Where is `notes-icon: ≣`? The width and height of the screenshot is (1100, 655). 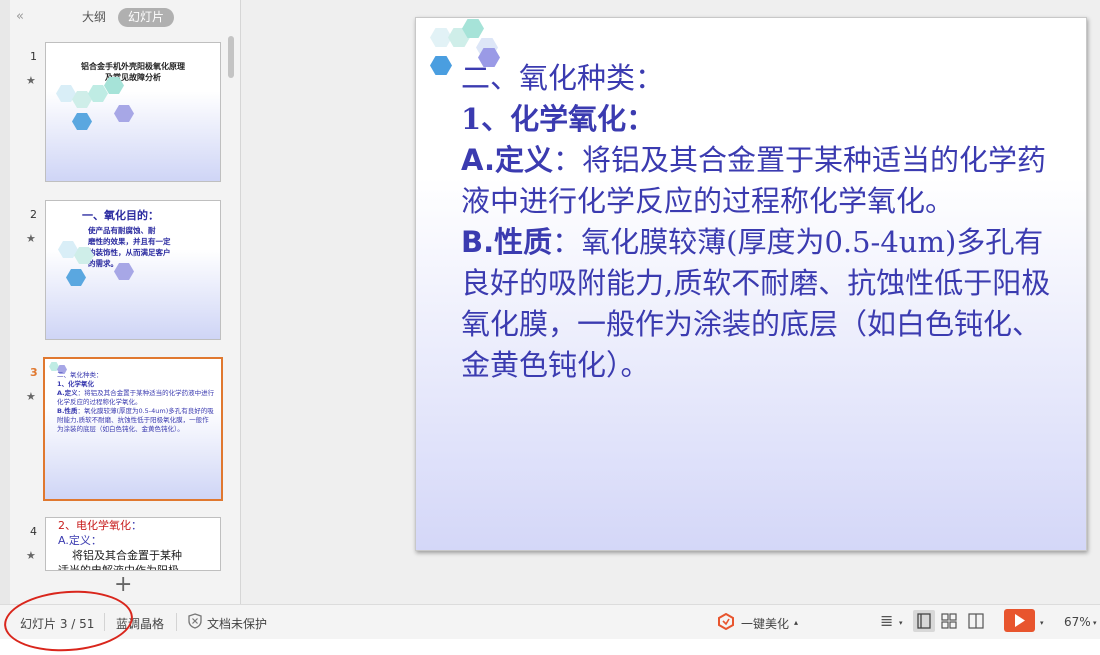 notes-icon: ≣ is located at coordinates (886, 620).